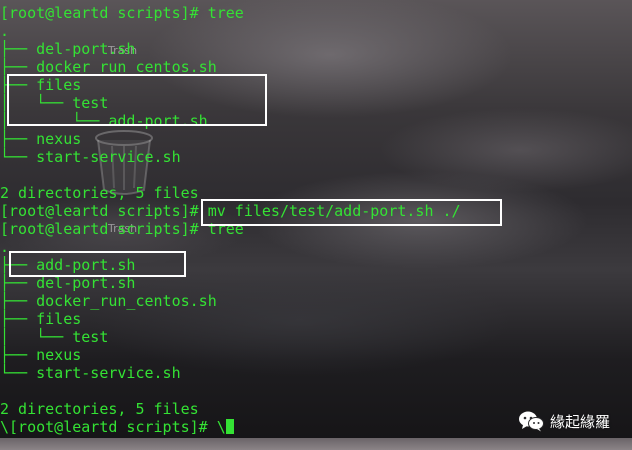  I want to click on terminal-line-tree-entry: ├── docker_run_centos.sh, so click(108, 301).